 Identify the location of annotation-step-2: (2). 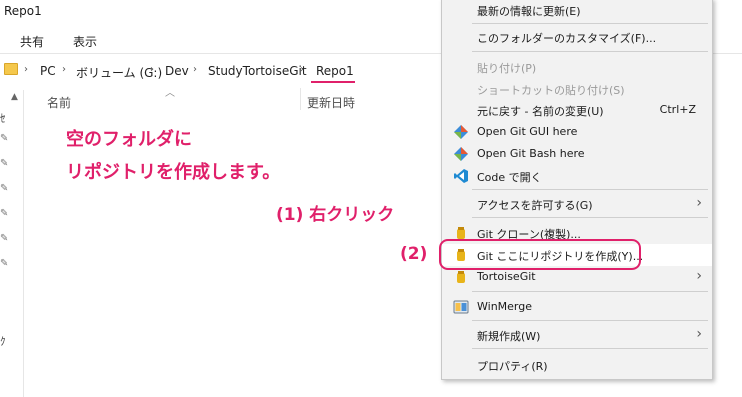
(414, 254).